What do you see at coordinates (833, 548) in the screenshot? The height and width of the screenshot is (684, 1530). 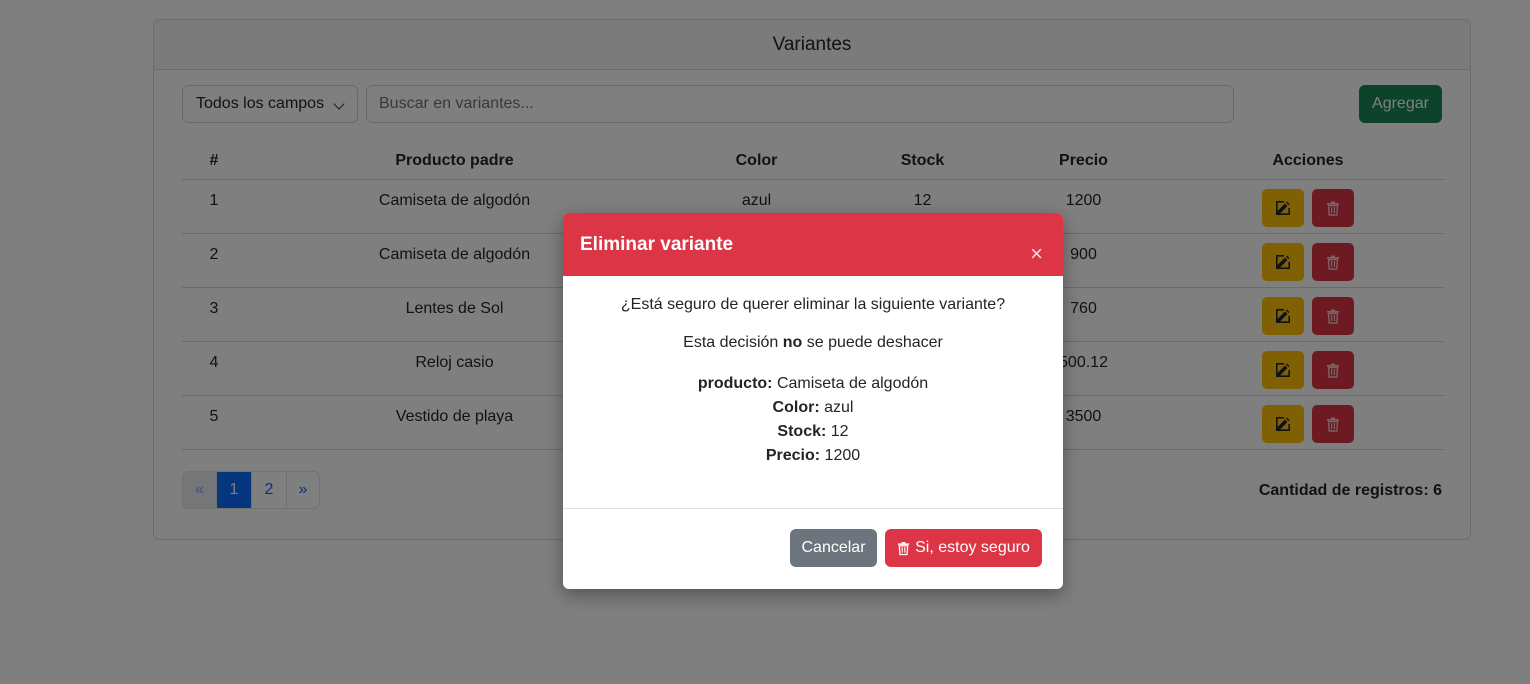 I see `cancel-button: Cancelar` at bounding box center [833, 548].